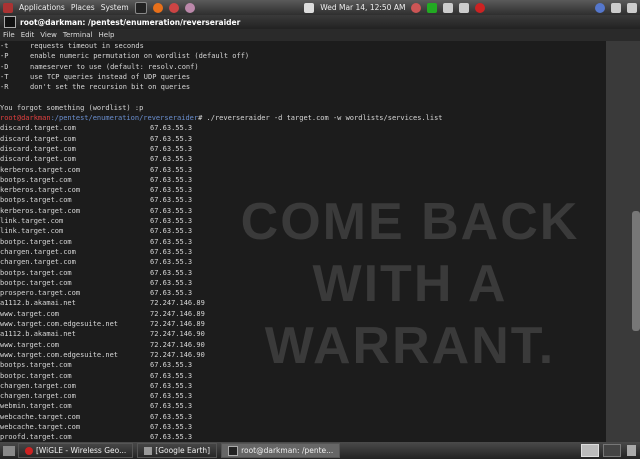 The image size is (640, 459). Describe the element at coordinates (42, 7) in the screenshot. I see `menu-applications: Applications` at that location.